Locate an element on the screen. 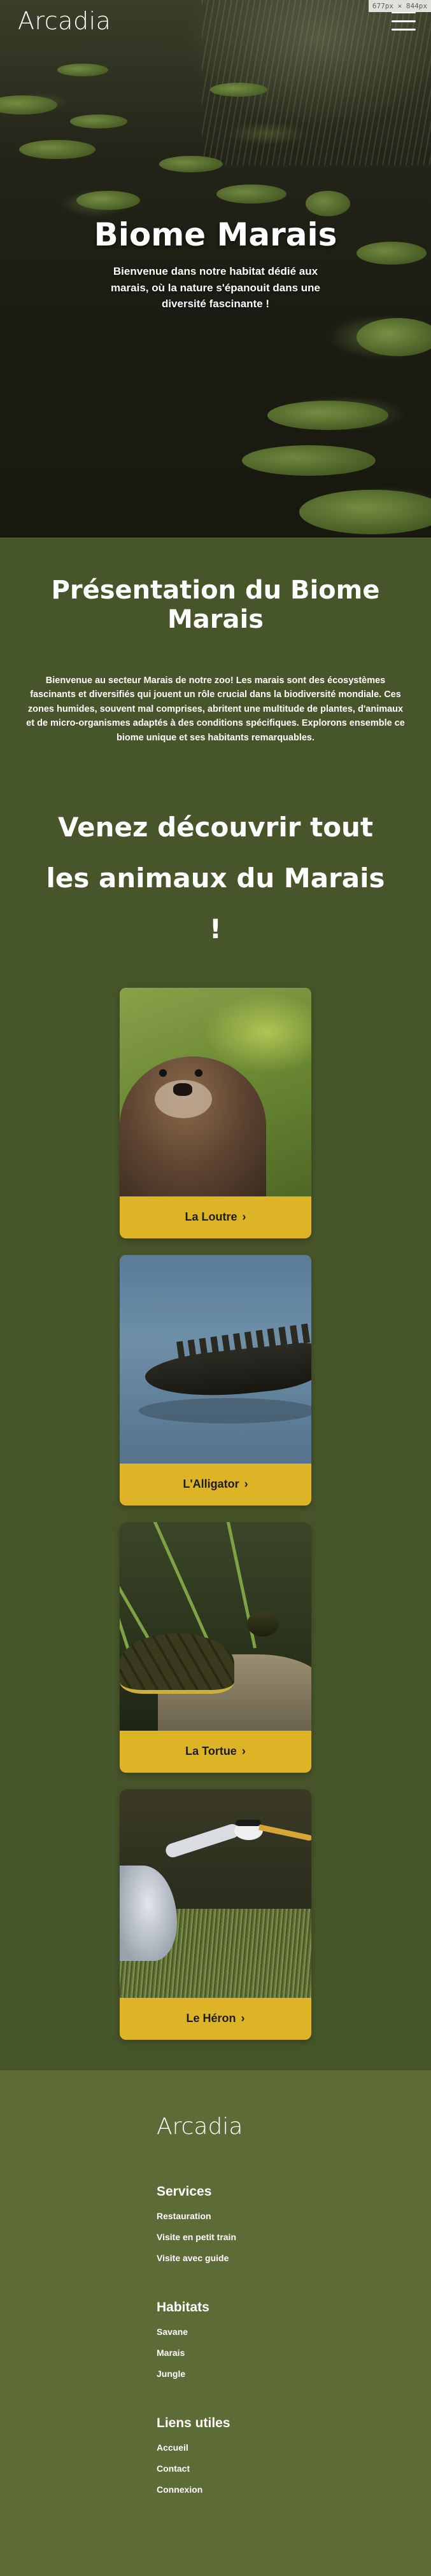 The width and height of the screenshot is (431, 2576). hamburger-icon is located at coordinates (404, 21).